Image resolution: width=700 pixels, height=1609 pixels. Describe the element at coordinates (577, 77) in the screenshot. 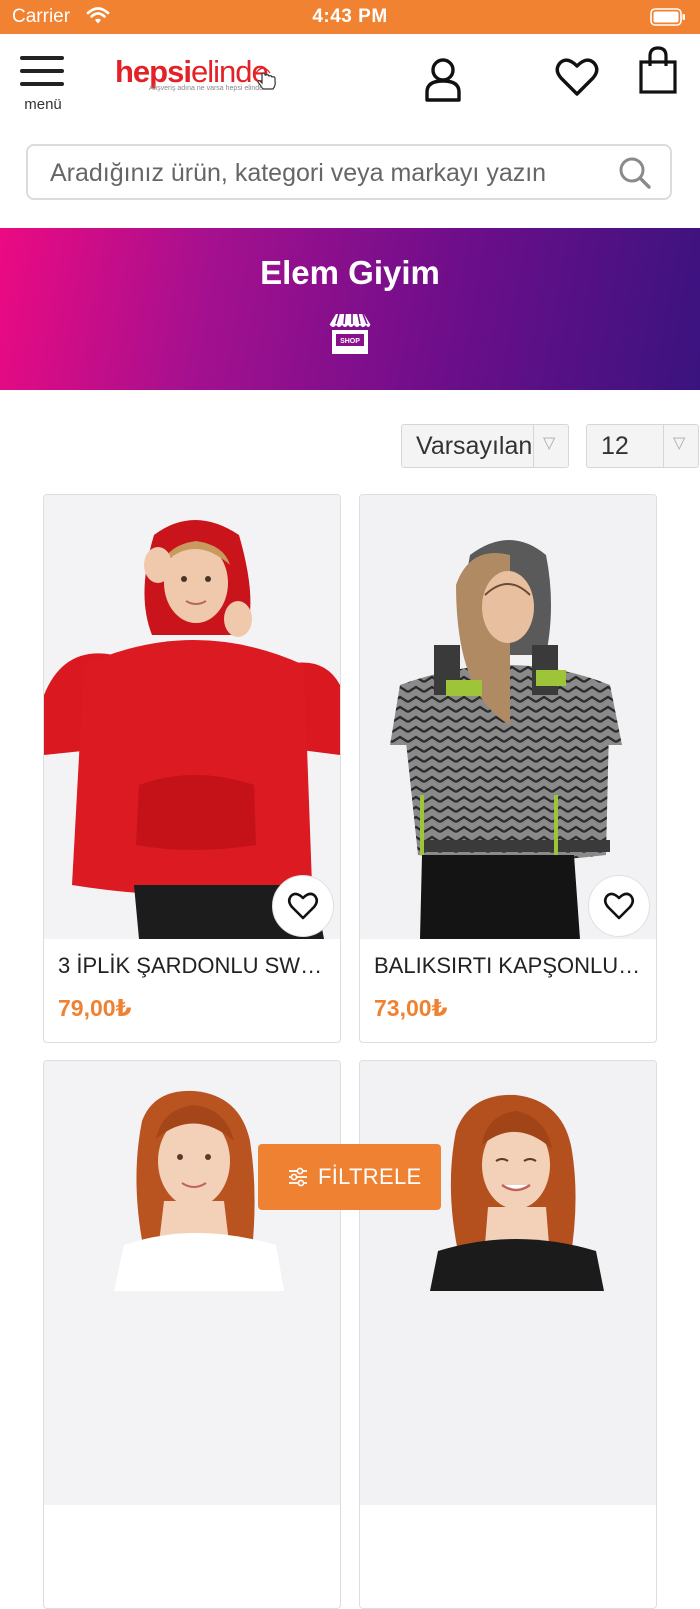

I see `favorites-heart-icon` at that location.